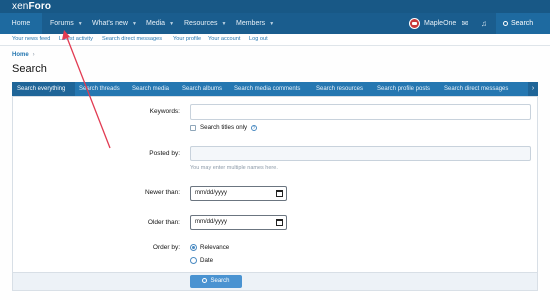 The image size is (550, 300). I want to click on annotation-arrow, so click(86, 89).